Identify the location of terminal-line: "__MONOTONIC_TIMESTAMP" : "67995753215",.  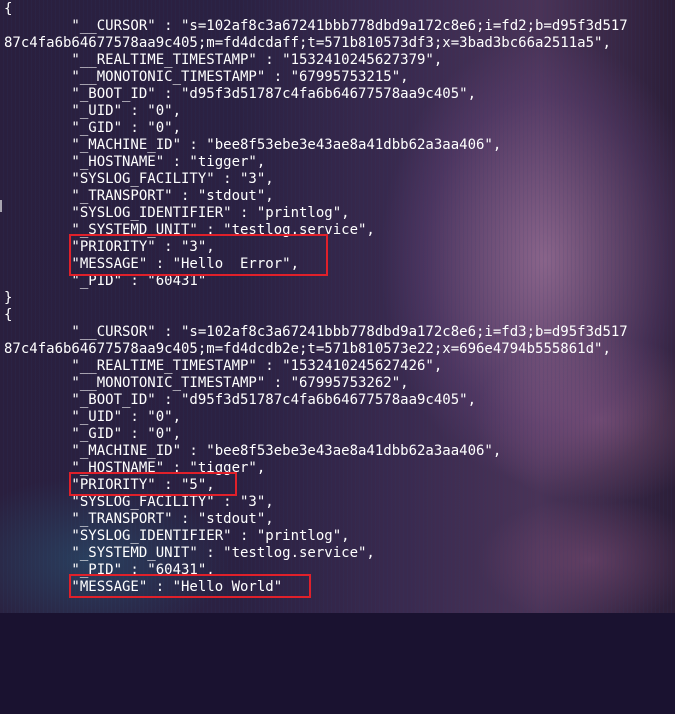
(206, 77).